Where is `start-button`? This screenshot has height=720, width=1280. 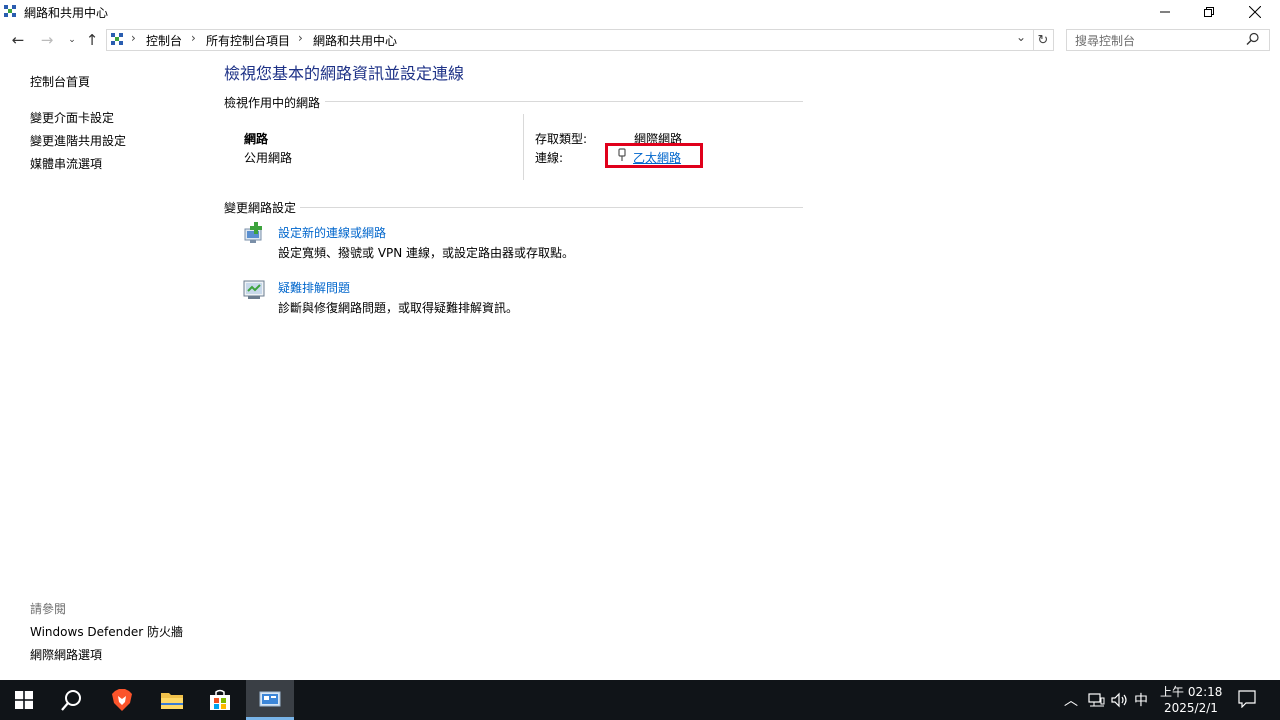
start-button is located at coordinates (24, 700).